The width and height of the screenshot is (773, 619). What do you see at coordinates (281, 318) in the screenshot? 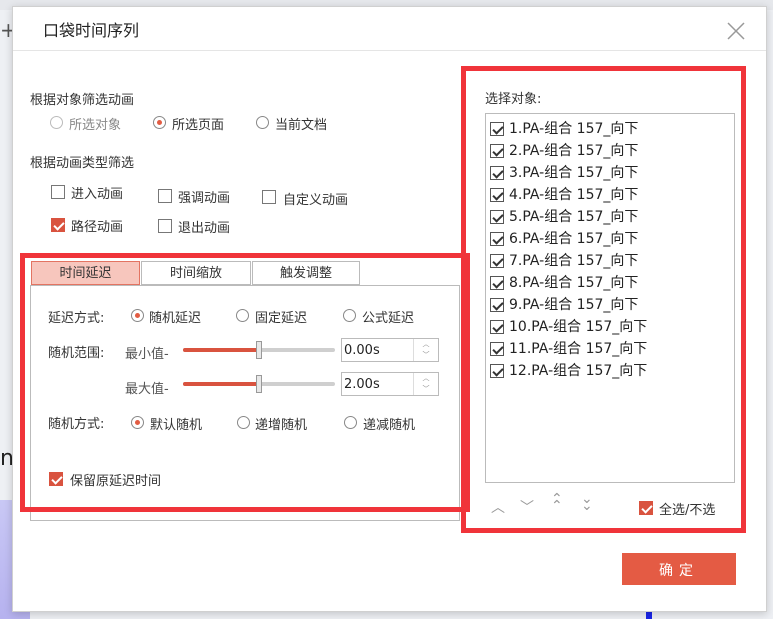
I see `radio-label: 固定延迟` at bounding box center [281, 318].